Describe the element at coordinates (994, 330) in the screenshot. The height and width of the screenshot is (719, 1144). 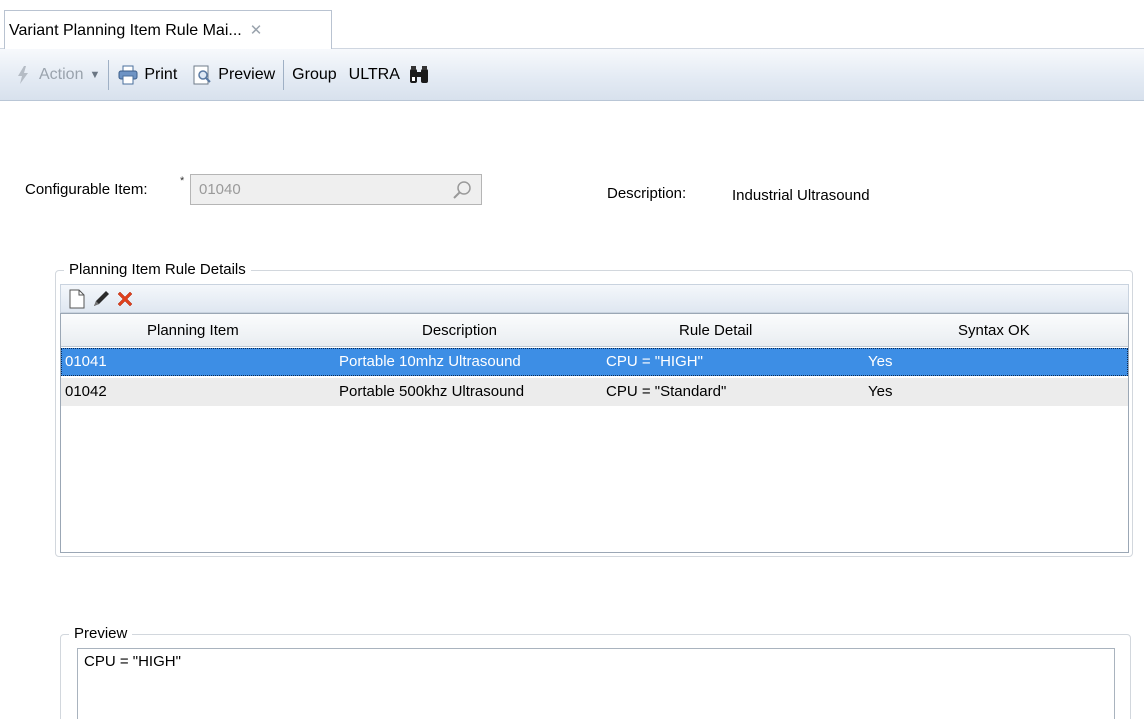
I see `column-header-syntax-ok: Syntax OK` at that location.